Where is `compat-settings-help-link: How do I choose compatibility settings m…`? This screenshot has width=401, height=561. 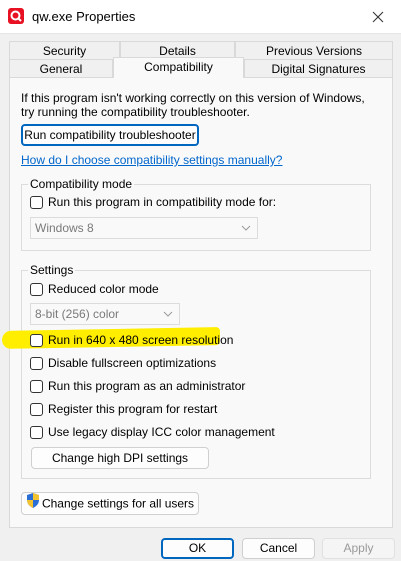
compat-settings-help-link: How do I choose compatibility settings m… is located at coordinates (151, 160).